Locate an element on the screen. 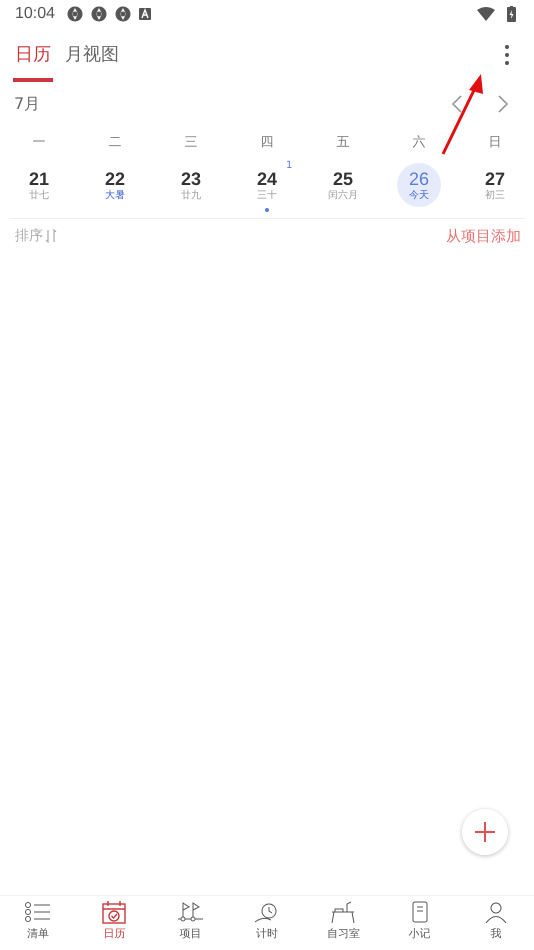 Image resolution: width=534 pixels, height=950 pixels. flags-icon is located at coordinates (190, 912).